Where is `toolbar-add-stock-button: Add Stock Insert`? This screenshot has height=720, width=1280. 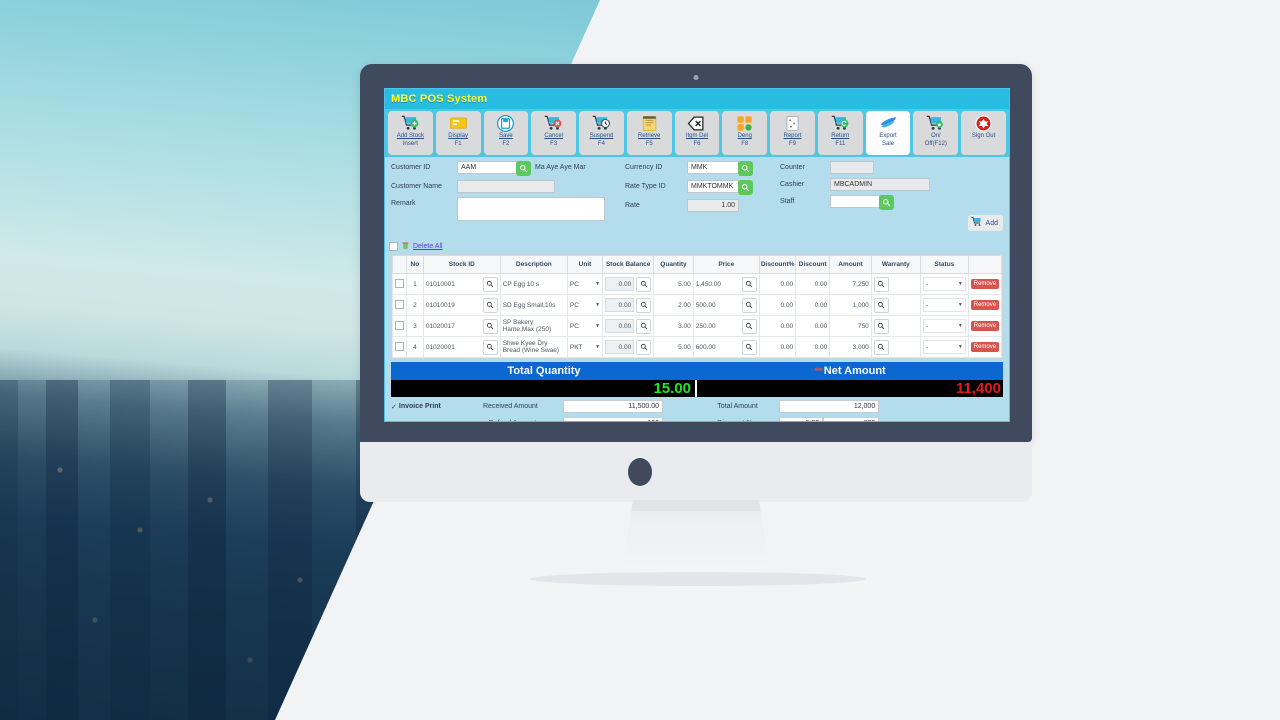 toolbar-add-stock-button: Add Stock Insert is located at coordinates (410, 133).